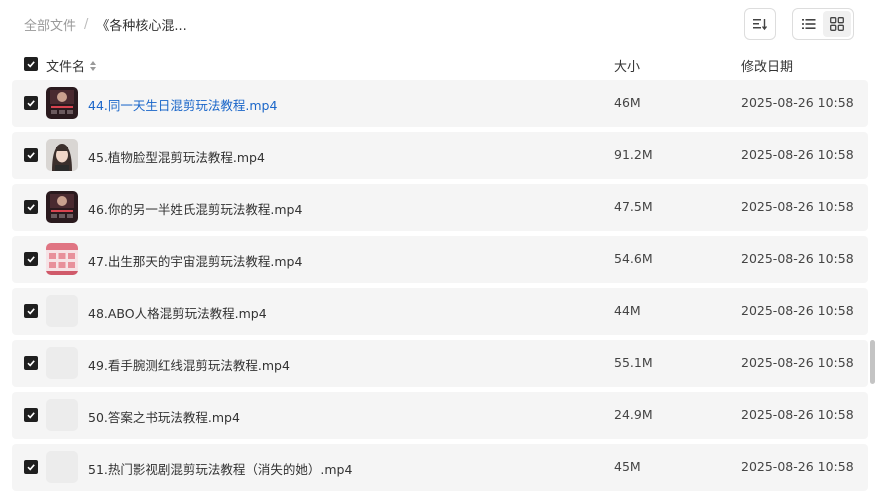 The height and width of the screenshot is (495, 878). Describe the element at coordinates (872, 362) in the screenshot. I see `scrollbar` at that location.